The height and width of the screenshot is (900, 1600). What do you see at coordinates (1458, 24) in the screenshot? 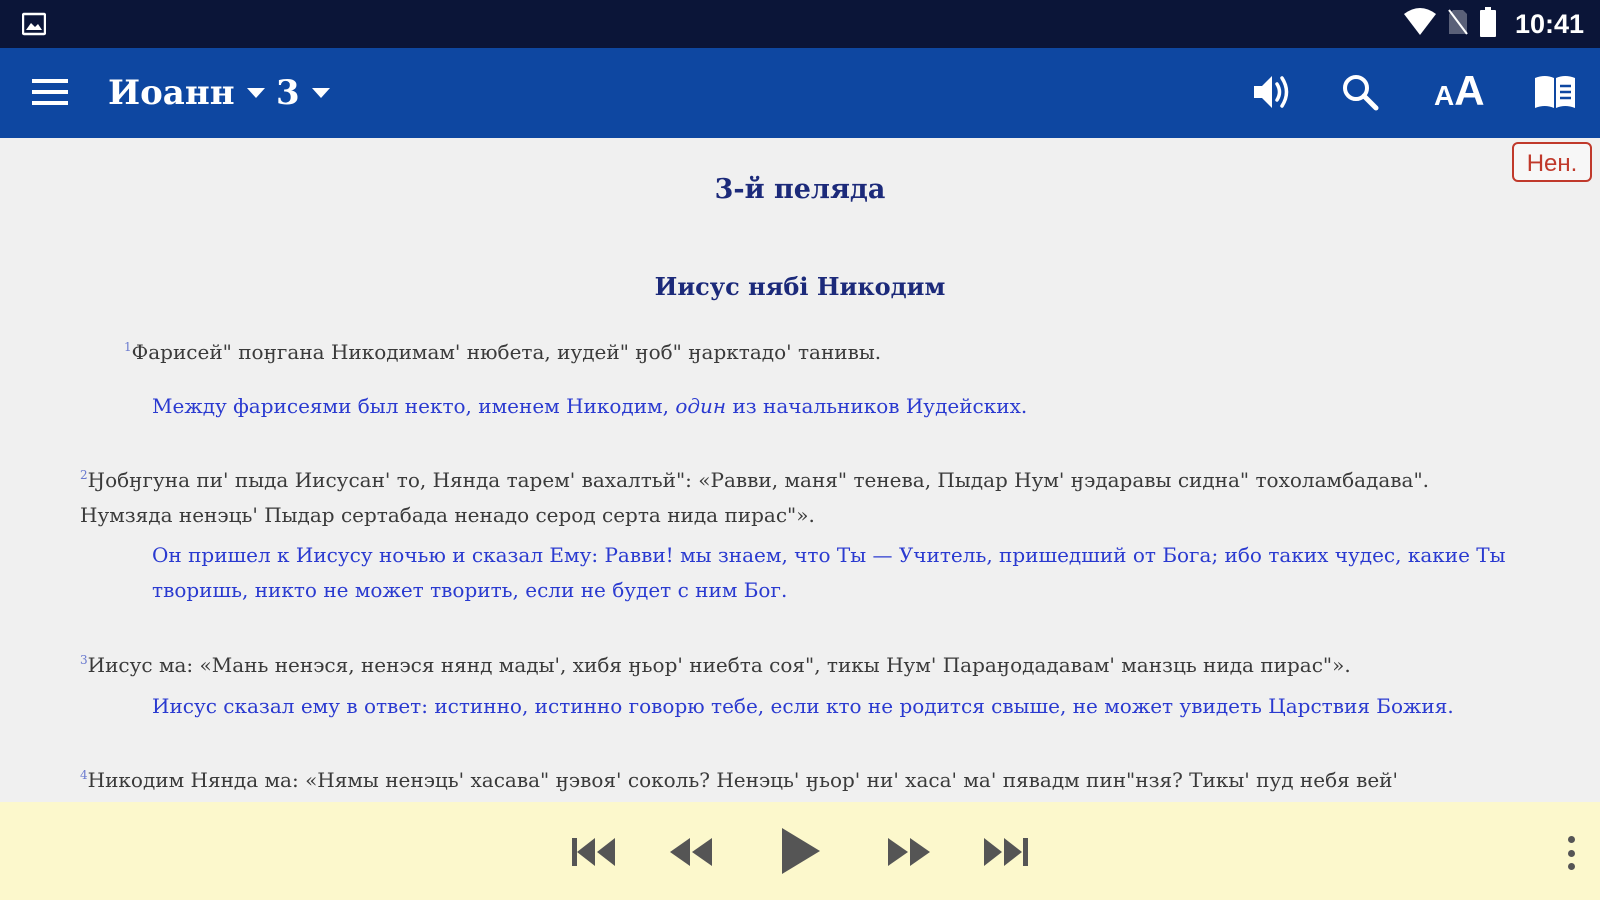
I see `no-sim-icon` at bounding box center [1458, 24].